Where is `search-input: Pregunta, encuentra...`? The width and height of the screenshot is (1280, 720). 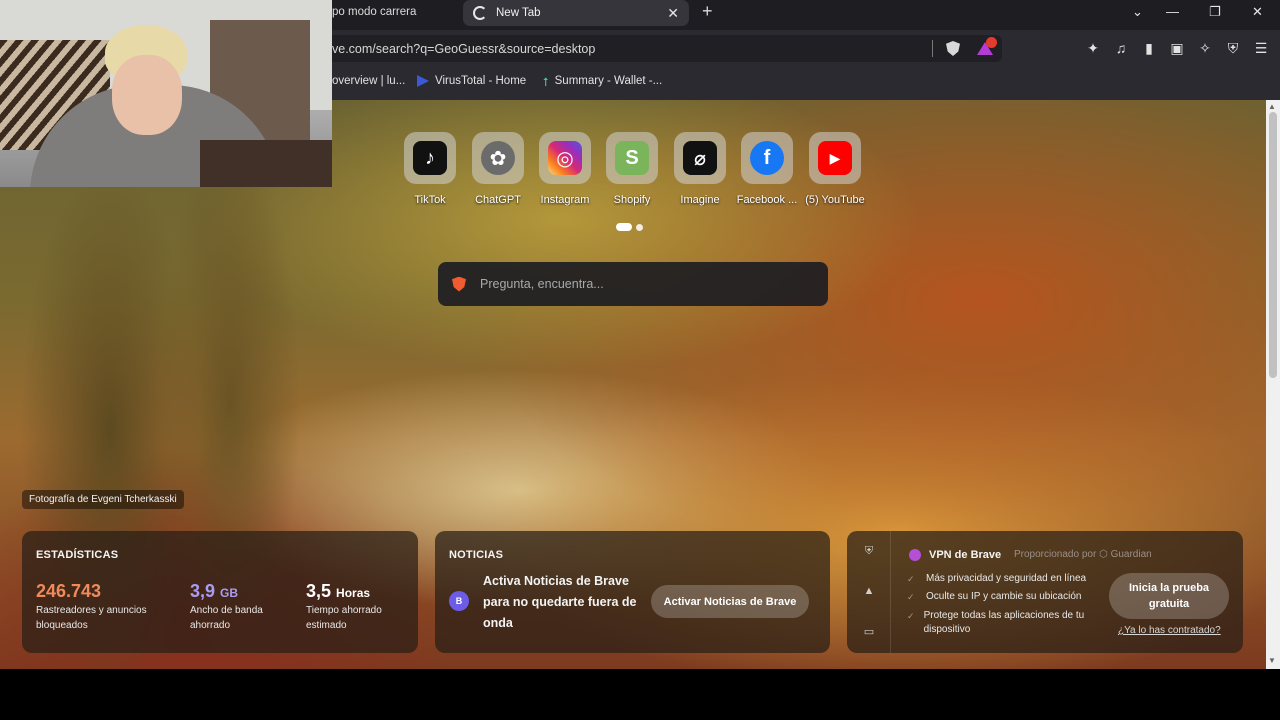 search-input: Pregunta, encuentra... is located at coordinates (633, 284).